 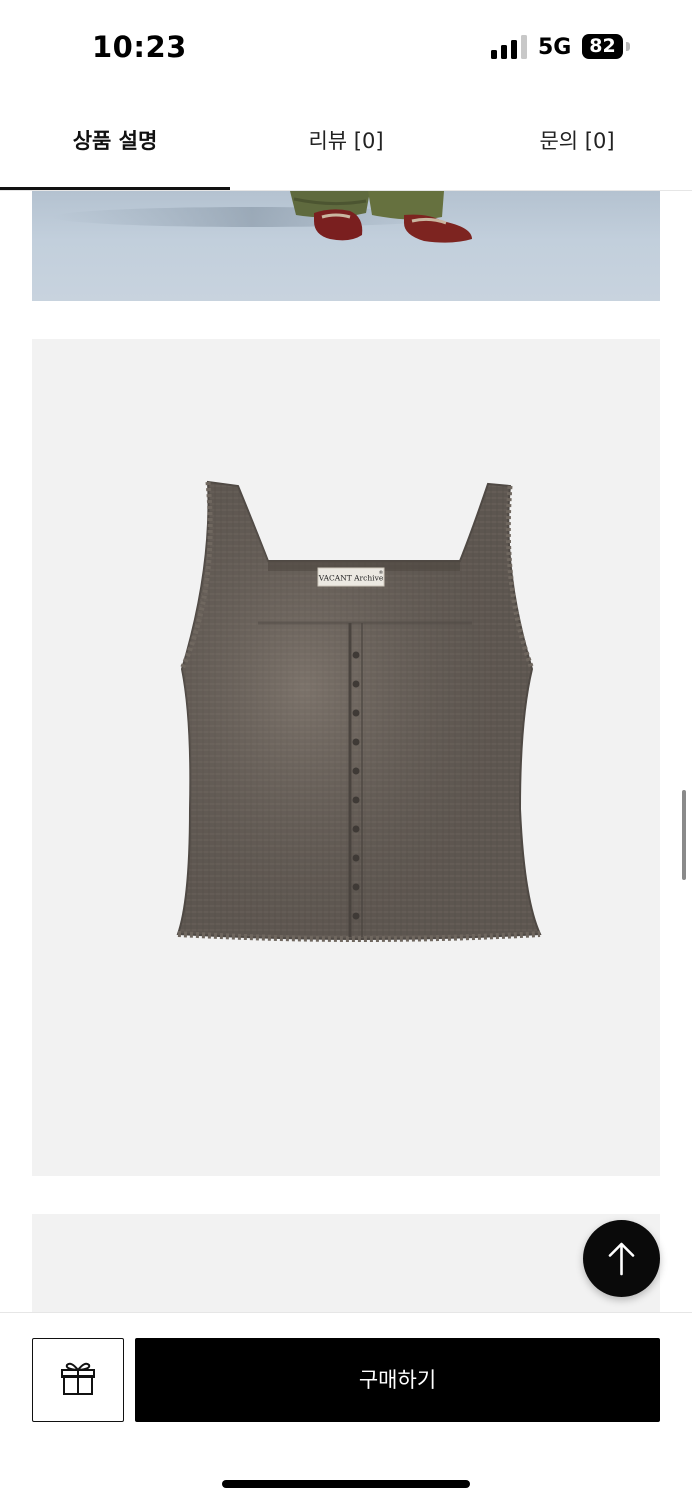 What do you see at coordinates (684, 835) in the screenshot?
I see `scrollbar-thumb` at bounding box center [684, 835].